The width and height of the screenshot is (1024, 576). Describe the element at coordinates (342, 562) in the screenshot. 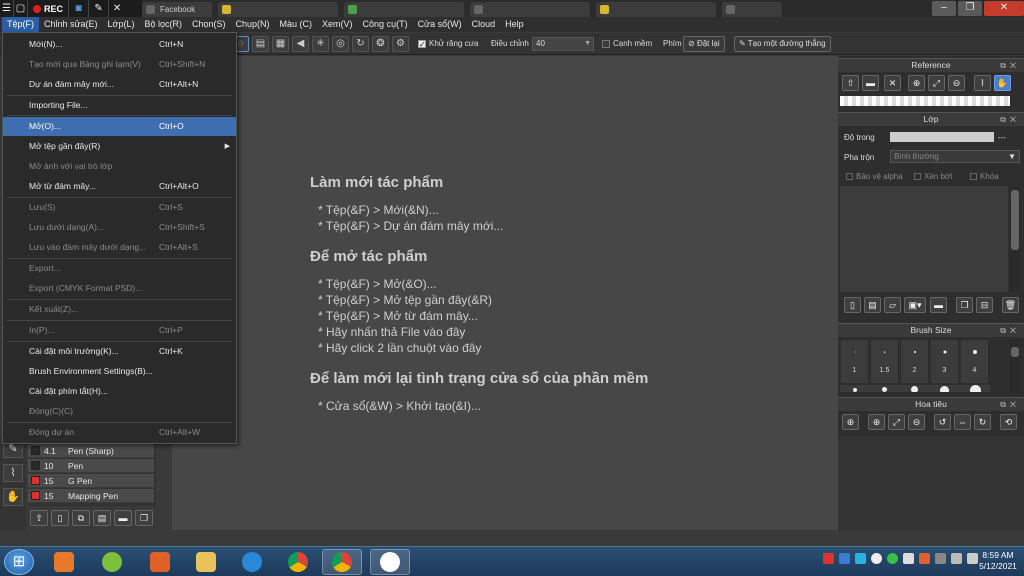

I see `chrome-open-icon` at that location.